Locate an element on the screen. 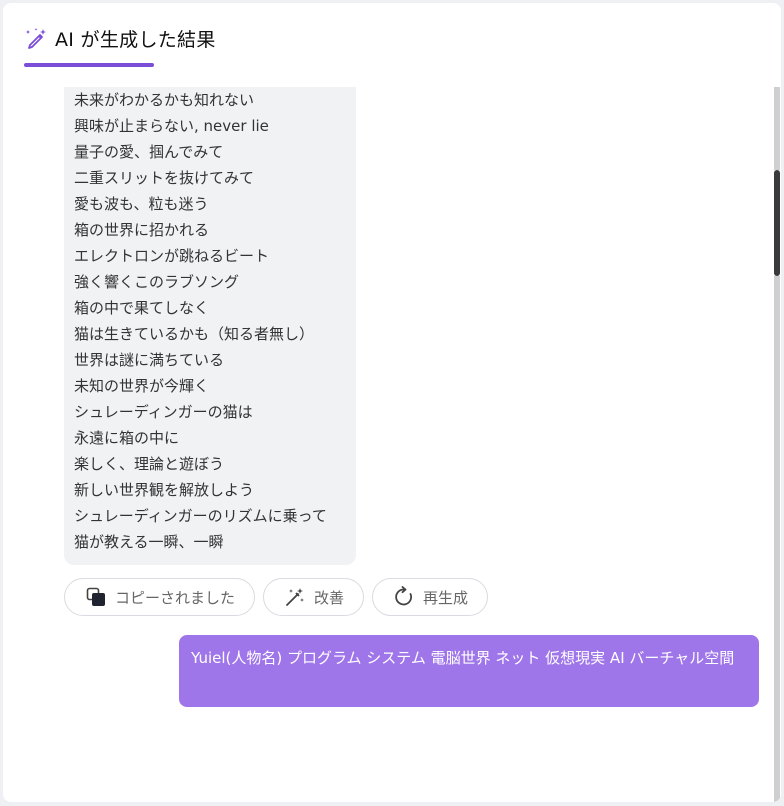  lyric-line: 二重スリットを抜けてみて is located at coordinates (164, 178).